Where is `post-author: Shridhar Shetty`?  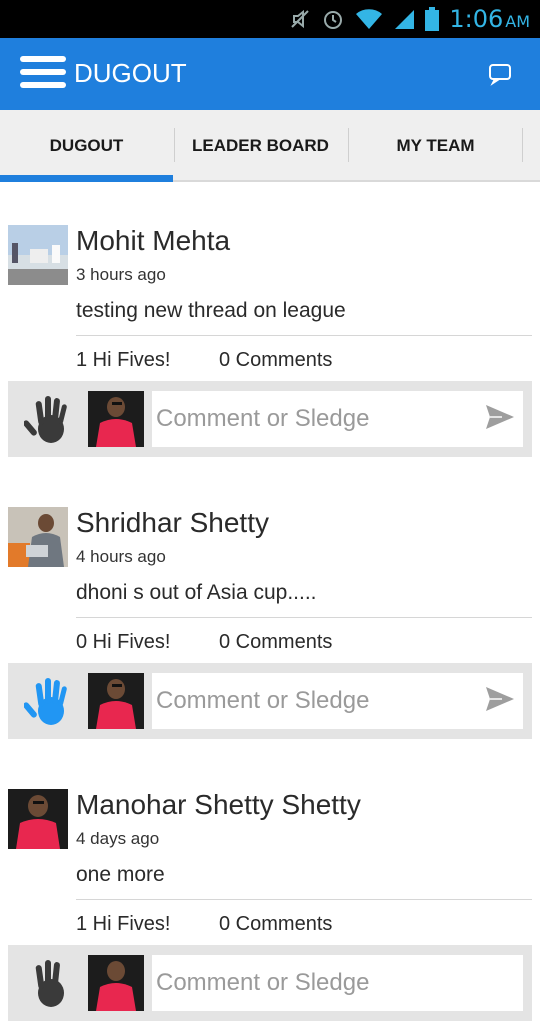 post-author: Shridhar Shetty is located at coordinates (172, 523).